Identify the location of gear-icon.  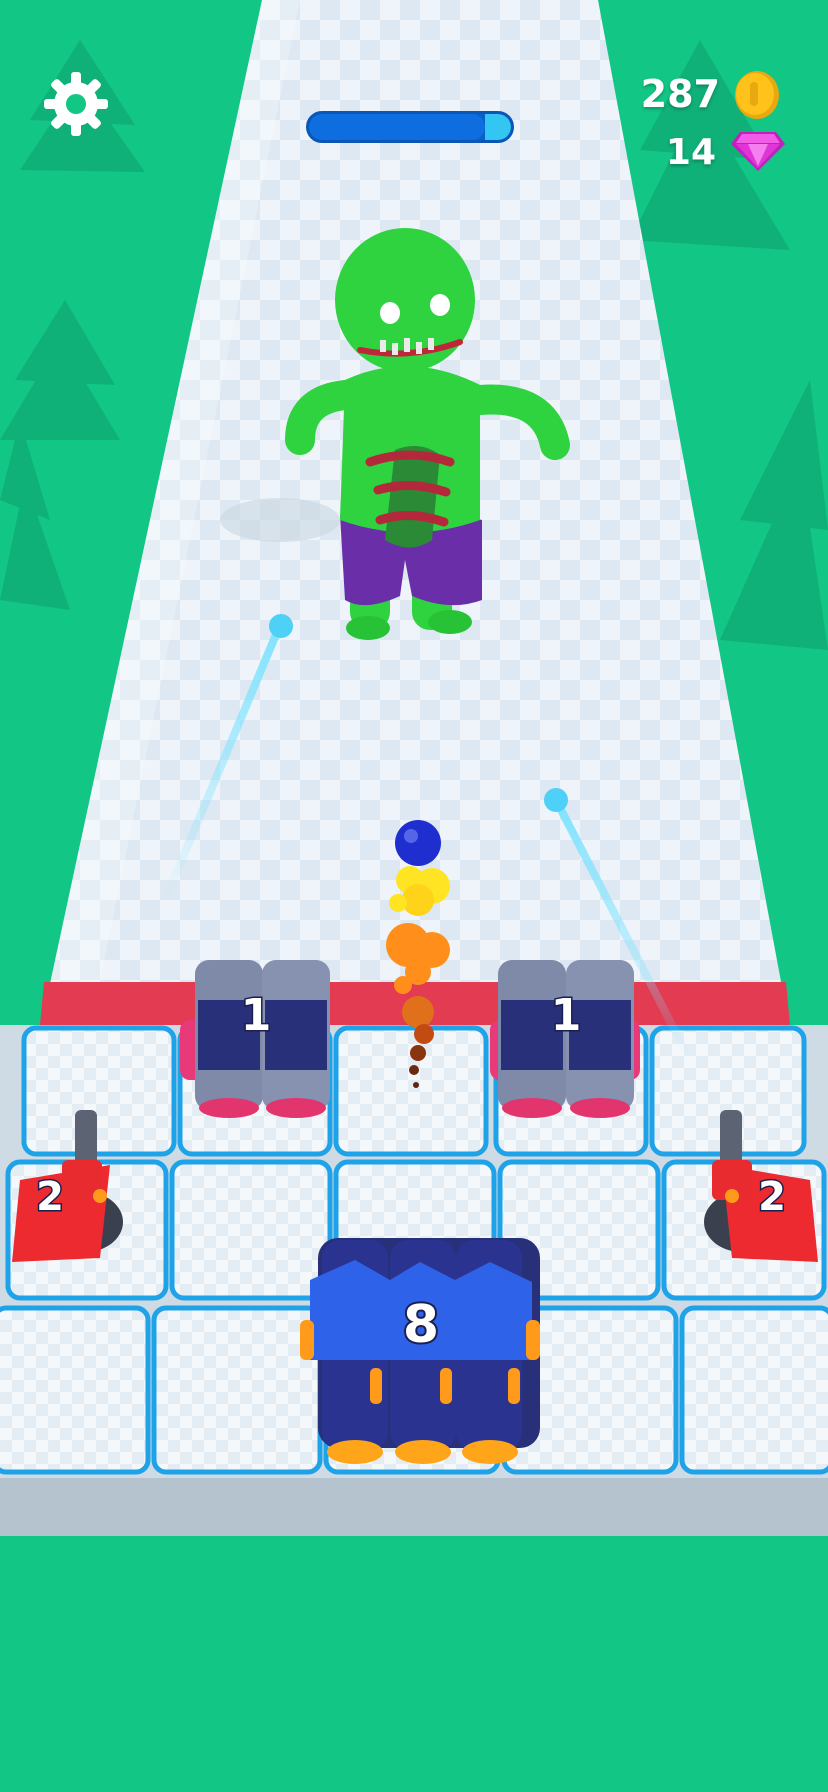
(76, 104).